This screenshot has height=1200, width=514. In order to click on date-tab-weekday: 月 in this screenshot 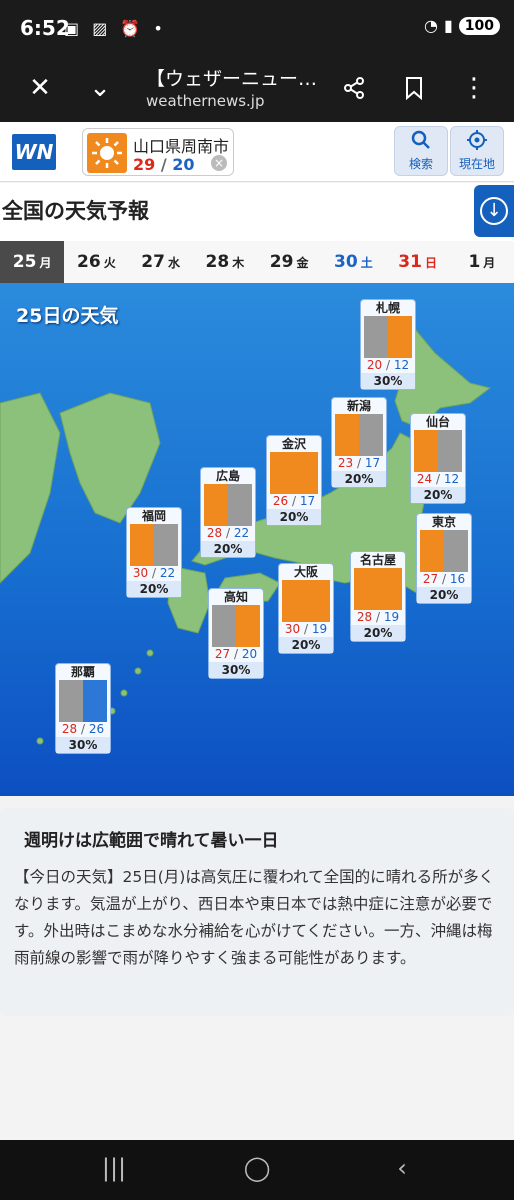, I will do `click(489, 262)`.